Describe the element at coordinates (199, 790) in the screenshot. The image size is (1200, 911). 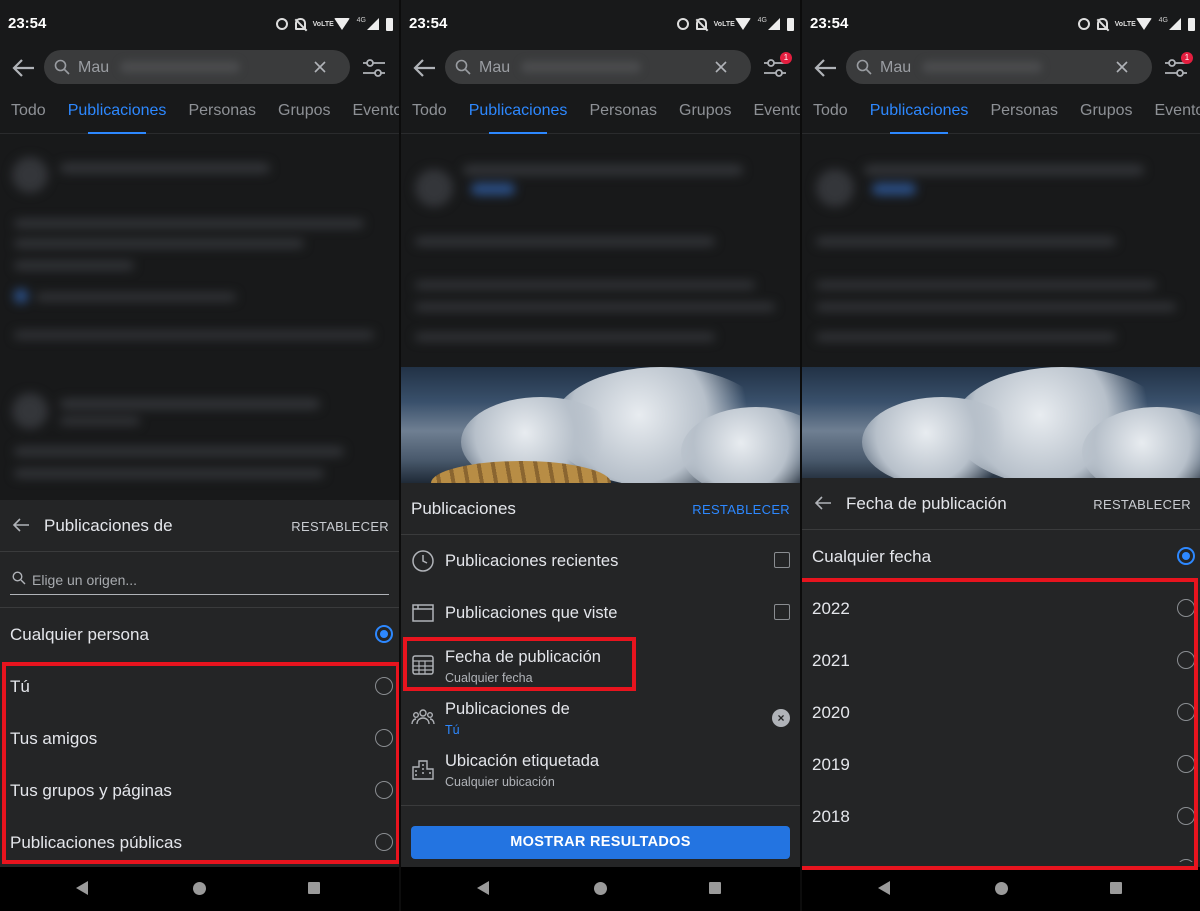
I see `option-row: Tus grupos y páginas` at that location.